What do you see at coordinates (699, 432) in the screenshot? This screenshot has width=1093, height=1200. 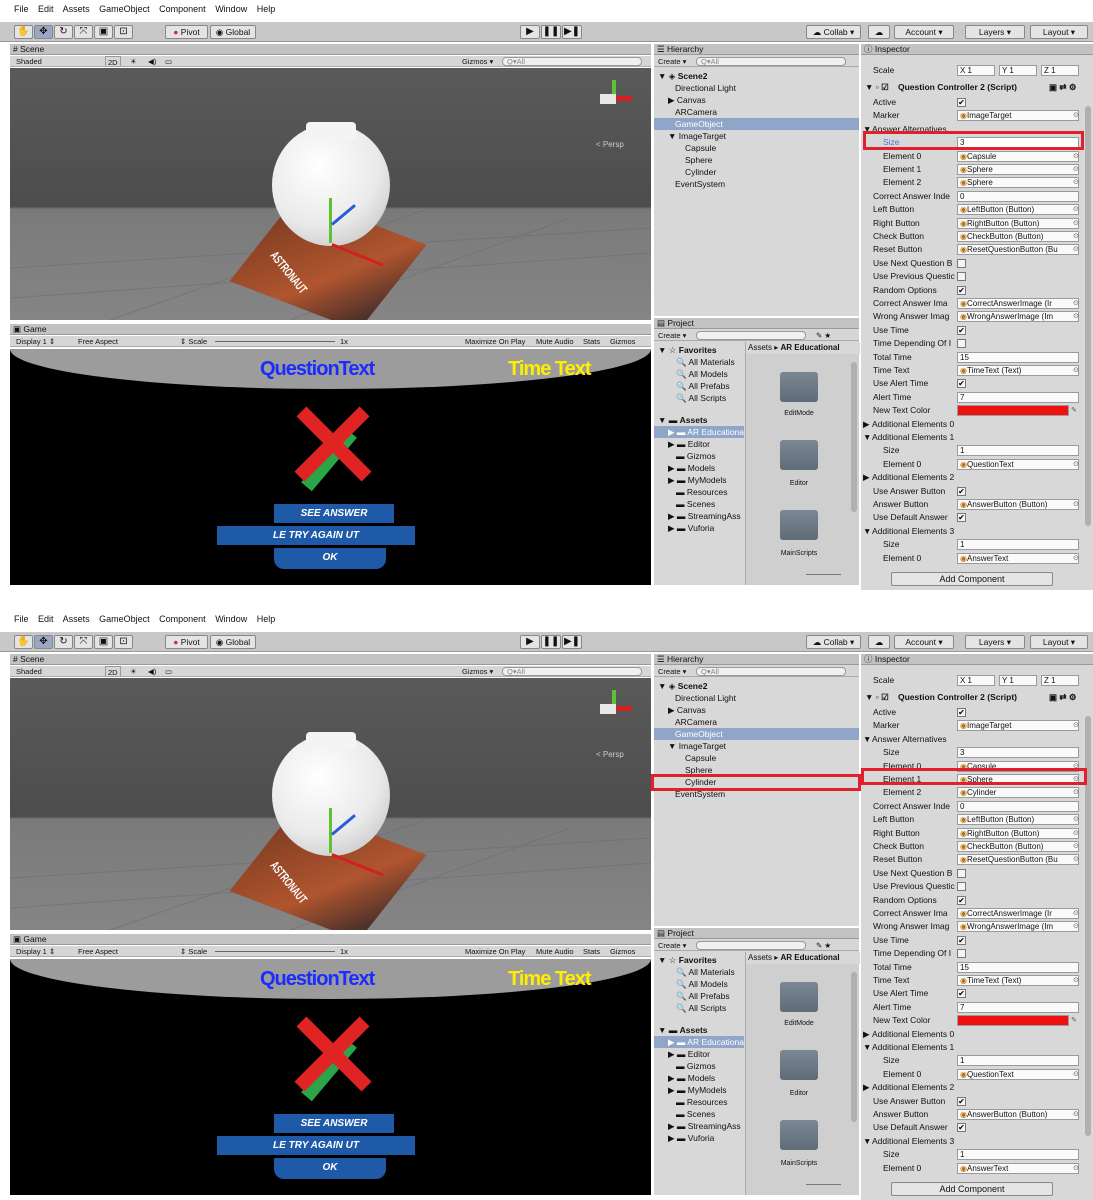 I see `asset-folder-ar-educational: ▶ ▬ AR Educationa` at bounding box center [699, 432].